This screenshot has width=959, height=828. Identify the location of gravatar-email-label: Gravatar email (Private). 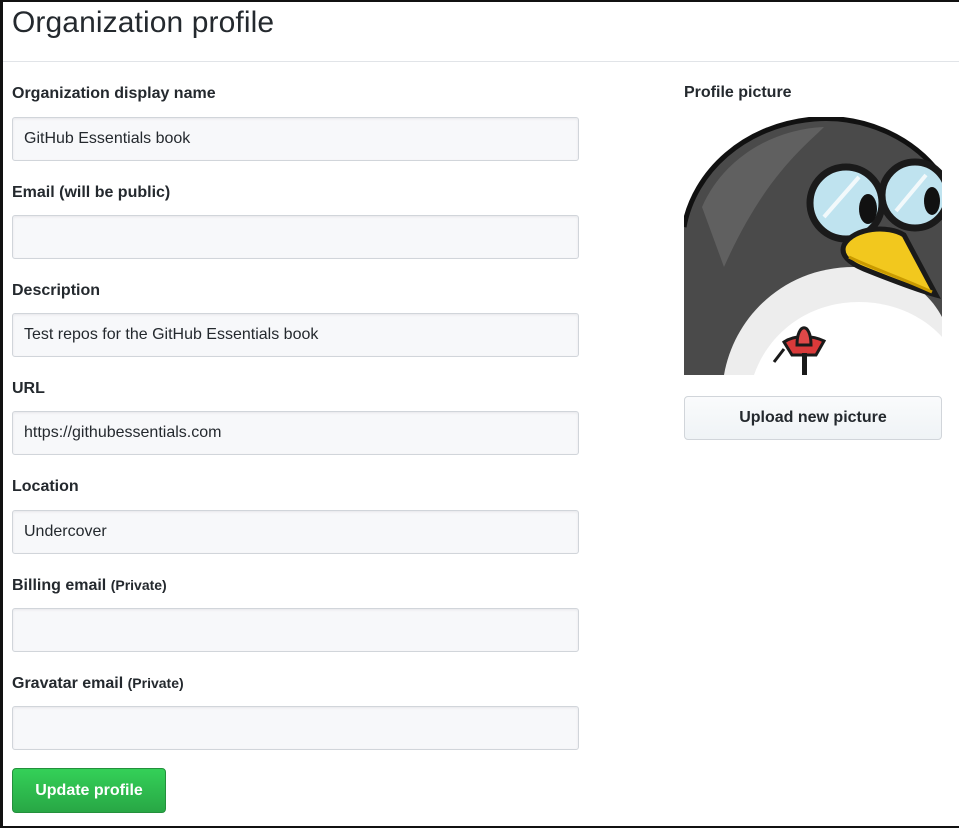
(98, 684).